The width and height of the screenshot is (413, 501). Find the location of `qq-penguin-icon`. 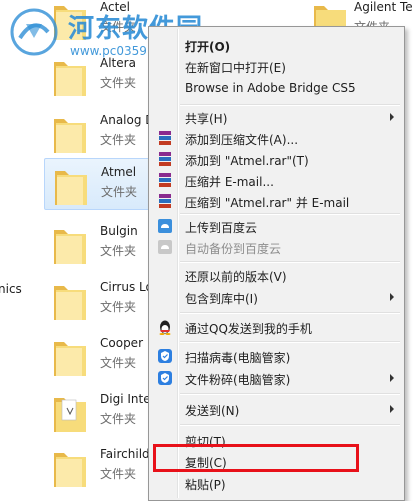

qq-penguin-icon is located at coordinates (165, 327).